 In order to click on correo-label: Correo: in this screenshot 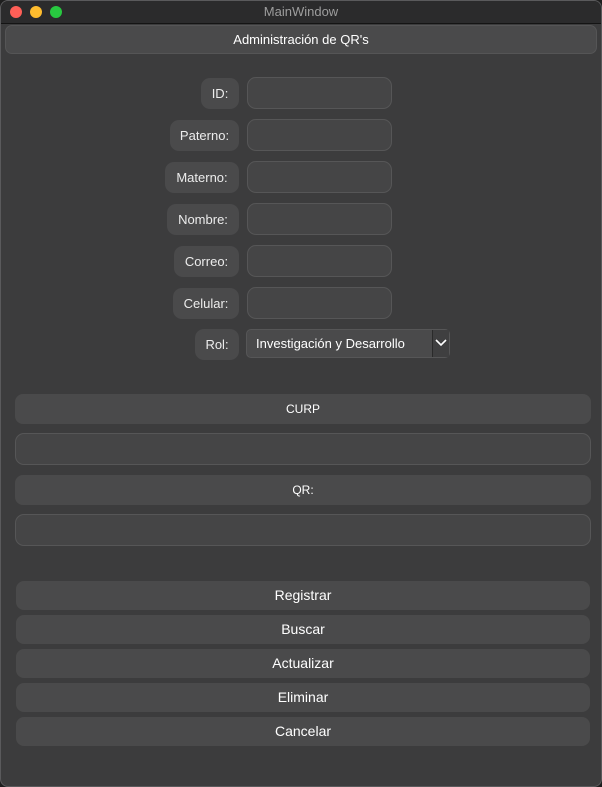, I will do `click(206, 261)`.